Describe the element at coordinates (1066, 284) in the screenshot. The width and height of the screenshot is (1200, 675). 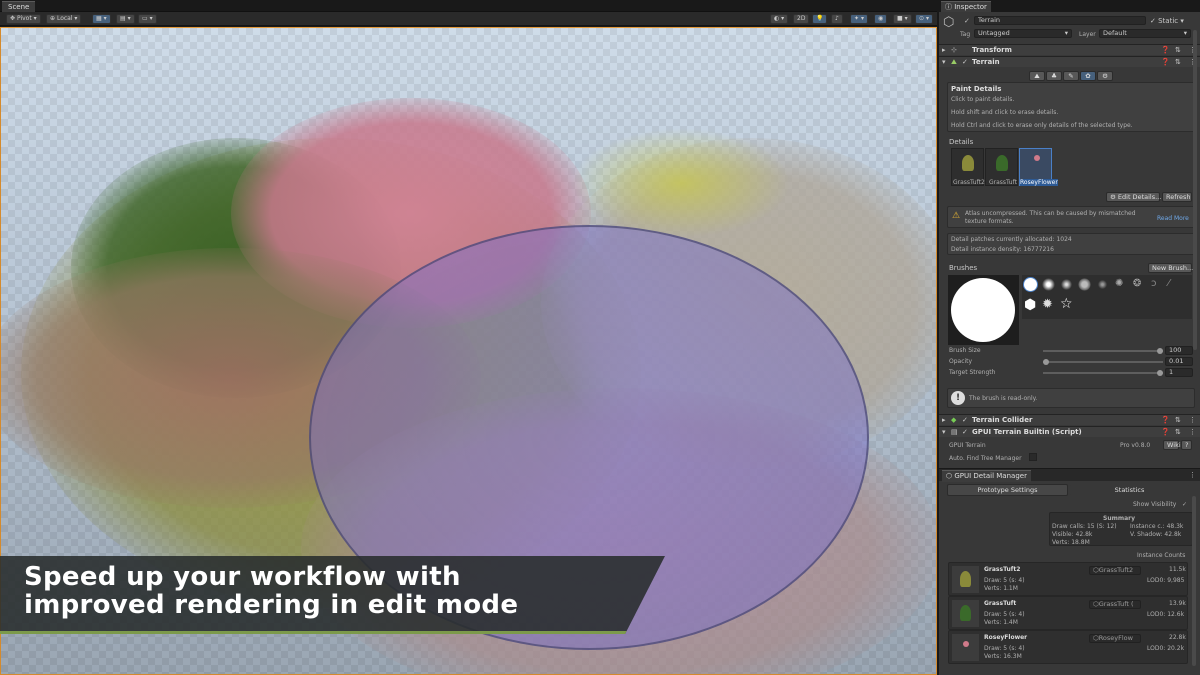
I see `brush-small-soft` at that location.